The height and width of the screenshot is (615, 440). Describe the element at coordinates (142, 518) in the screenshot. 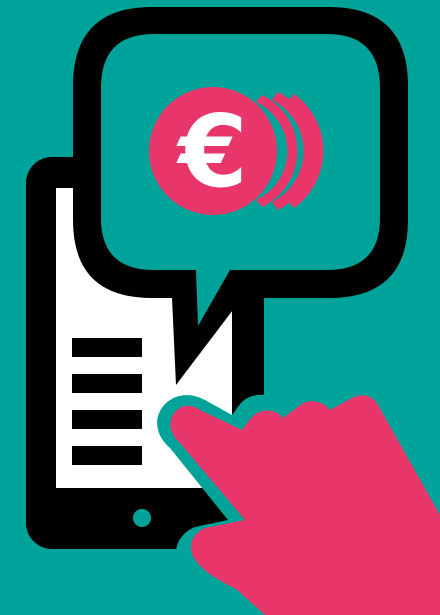

I see `phone-home-button` at that location.